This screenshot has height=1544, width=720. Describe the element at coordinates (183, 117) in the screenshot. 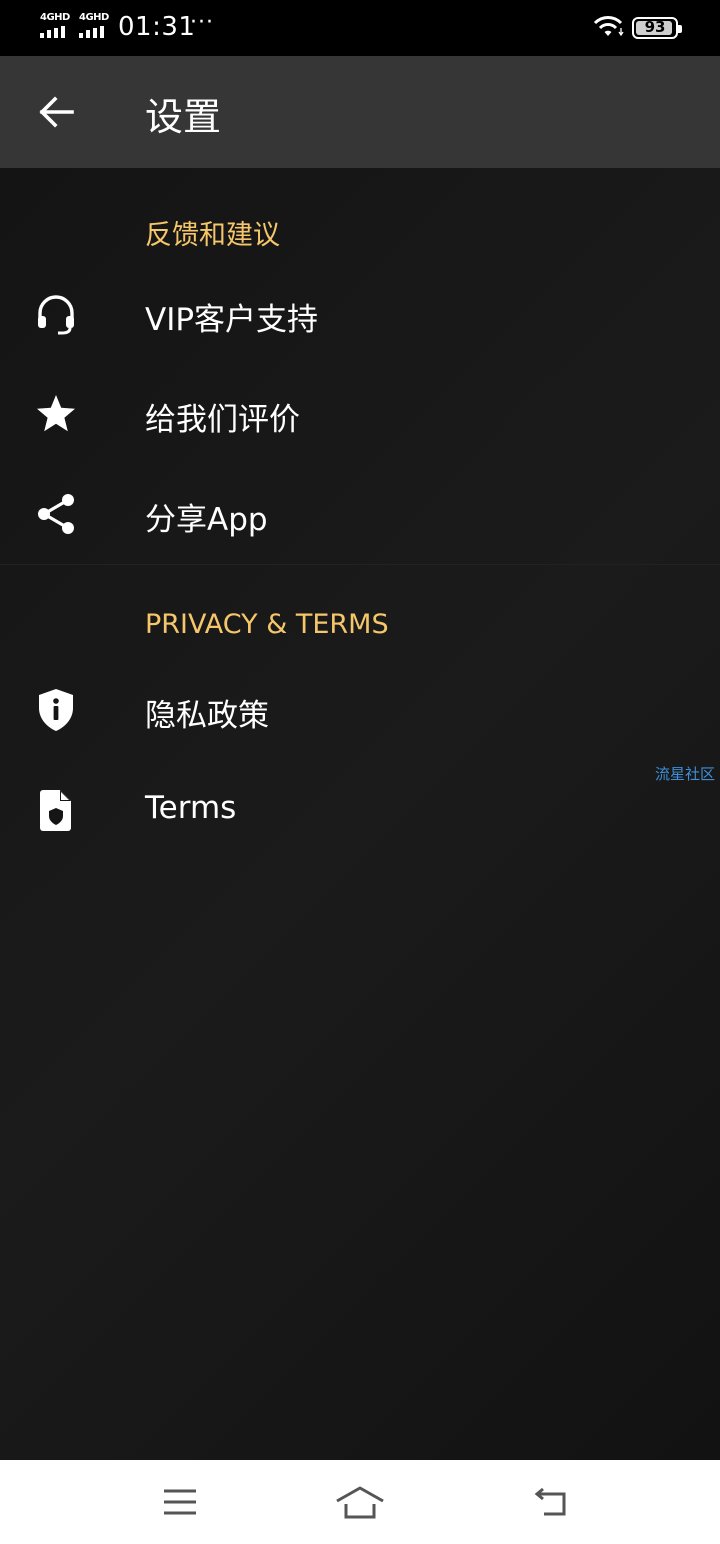

I see `page-title: 设置` at that location.